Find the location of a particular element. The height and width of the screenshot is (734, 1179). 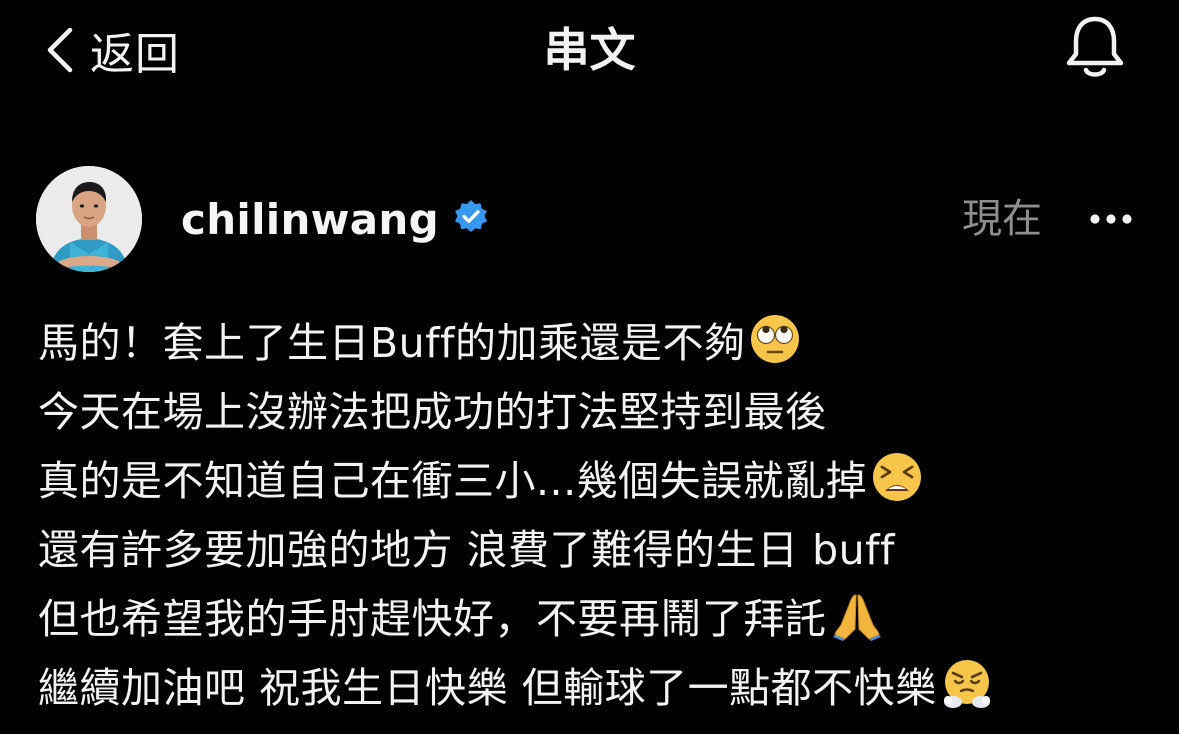

post-line: 還有許多要加強的地方 浪費了難得的生日 buff is located at coordinates (598, 545).